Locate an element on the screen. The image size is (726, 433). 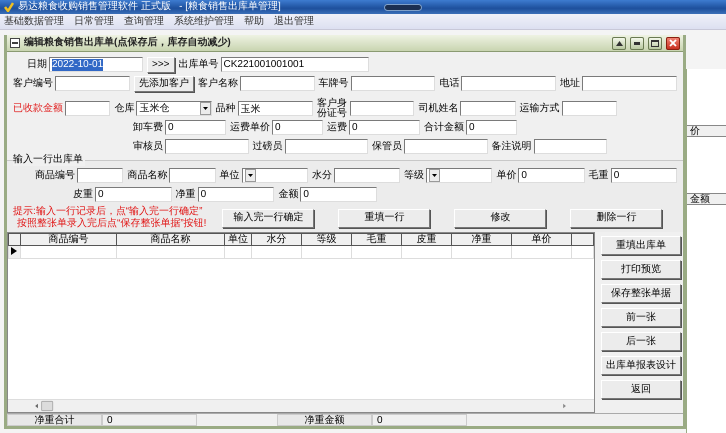
side-button: 前一张 is located at coordinates (641, 317).